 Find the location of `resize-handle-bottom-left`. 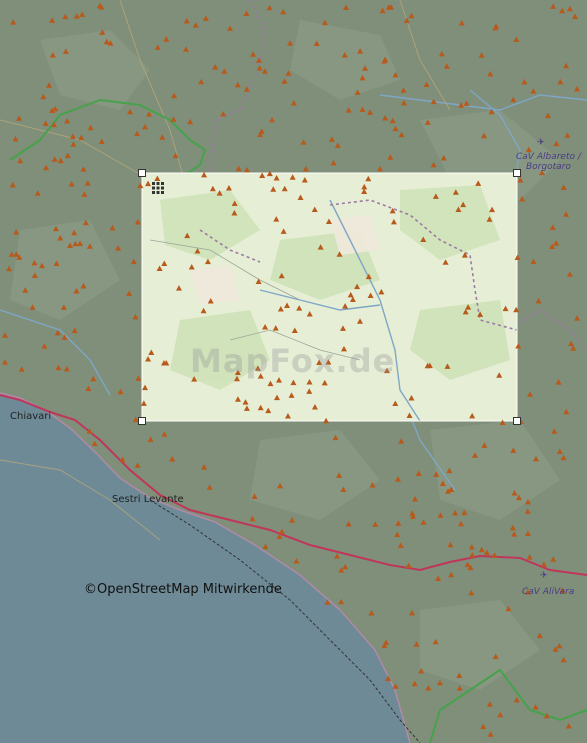

resize-handle-bottom-left is located at coordinates (142, 421).